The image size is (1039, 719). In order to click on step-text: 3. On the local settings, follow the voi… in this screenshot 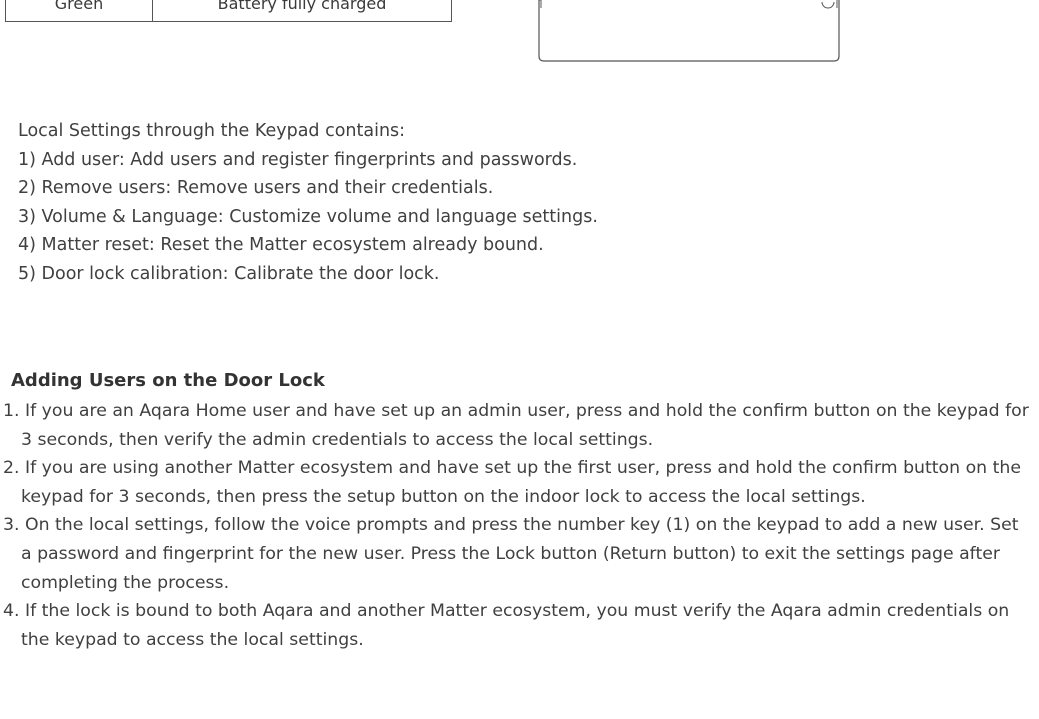, I will do `click(511, 554)`.